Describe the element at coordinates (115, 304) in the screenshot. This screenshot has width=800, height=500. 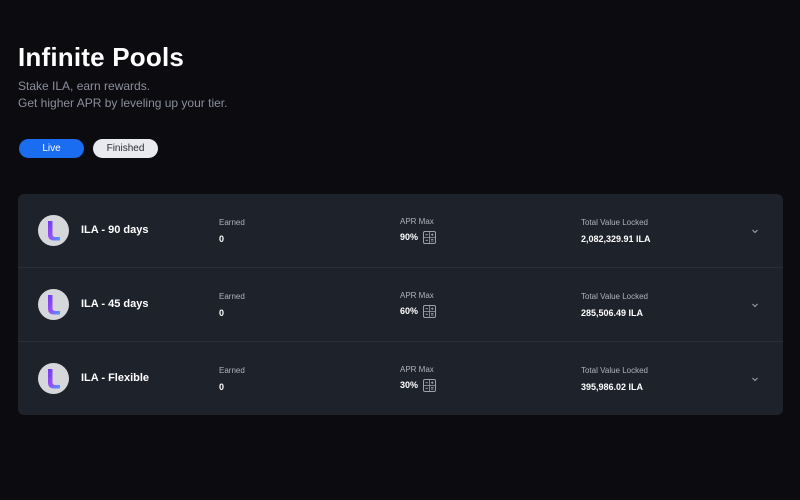
I see `pool-name: ILA - 45 days` at that location.